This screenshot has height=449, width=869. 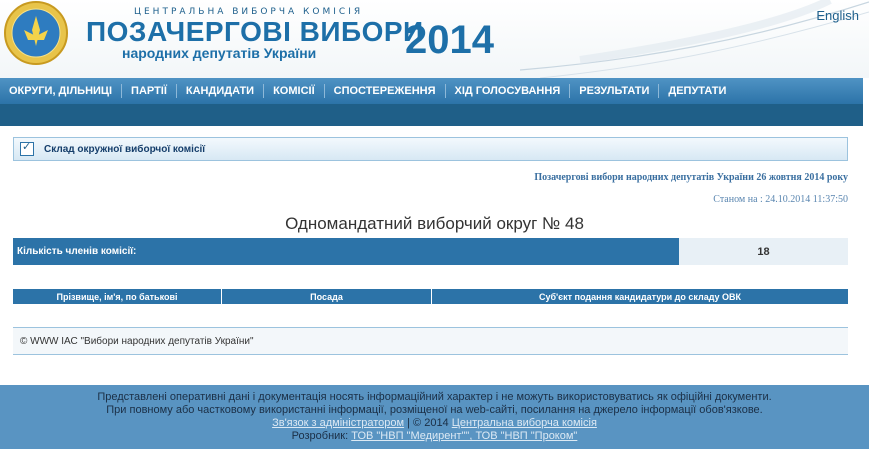 What do you see at coordinates (430, 149) in the screenshot?
I see `panel-header: Склад окружної виборчої комісії` at bounding box center [430, 149].